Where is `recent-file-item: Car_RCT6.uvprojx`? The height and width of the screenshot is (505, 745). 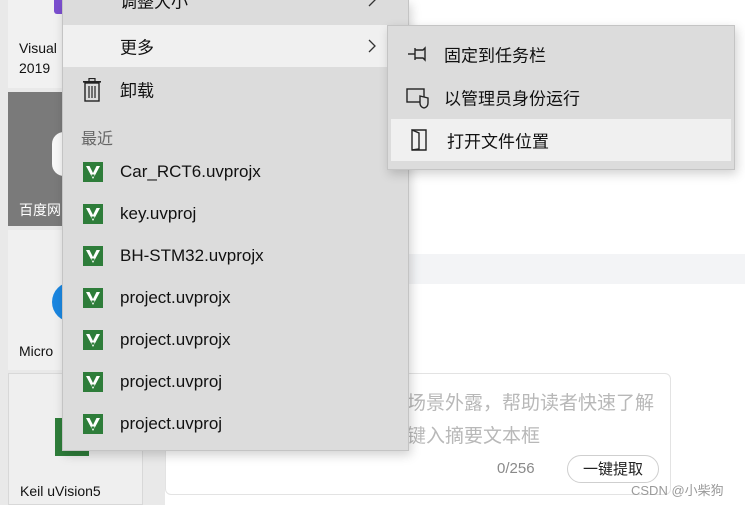 recent-file-item: Car_RCT6.uvprojx is located at coordinates (235, 172).